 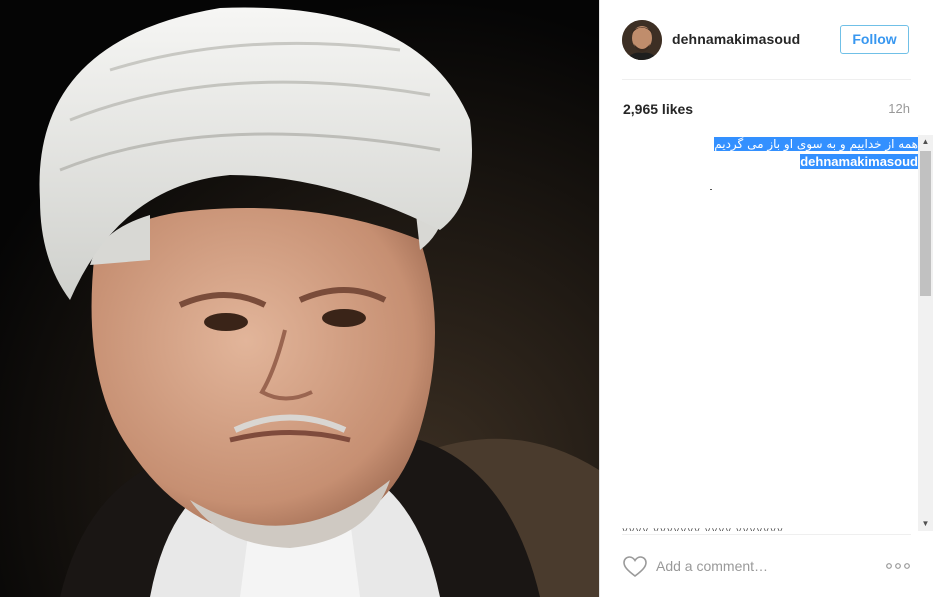 I want to click on avatar, so click(x=642, y=40).